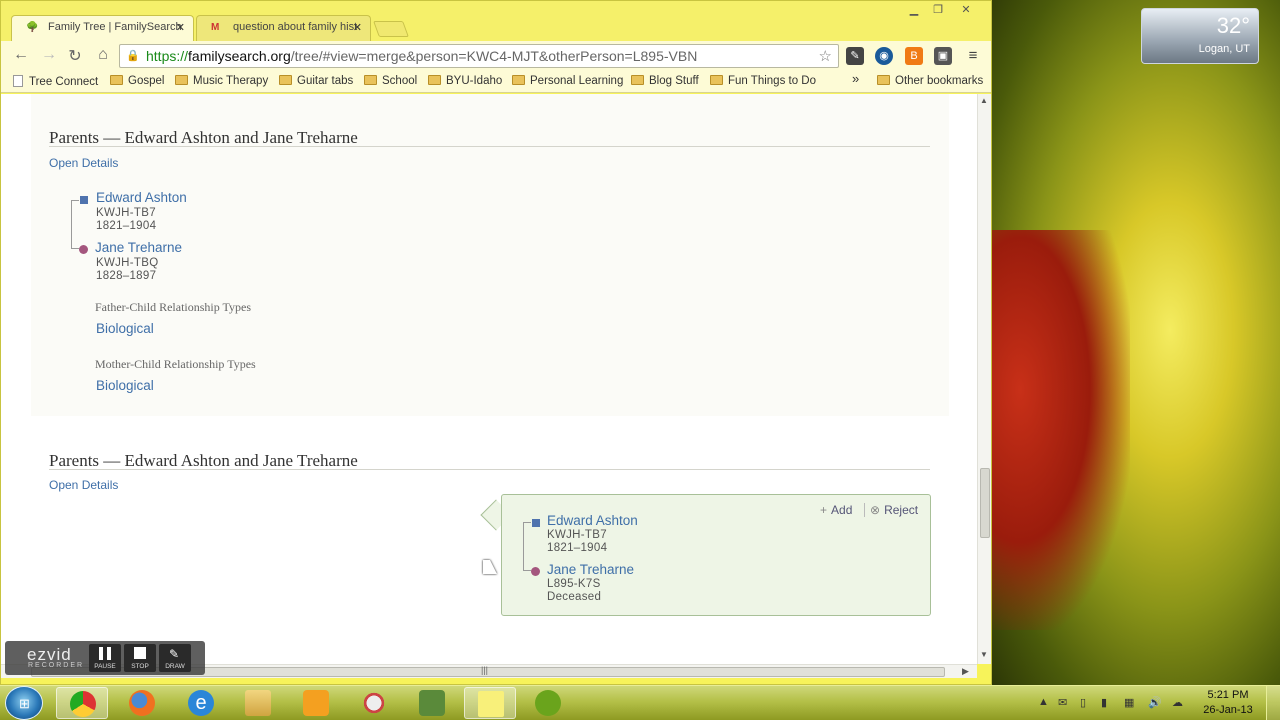 The image size is (1280, 720). Describe the element at coordinates (1083, 702) in the screenshot. I see `device-icon: ▯` at that location.